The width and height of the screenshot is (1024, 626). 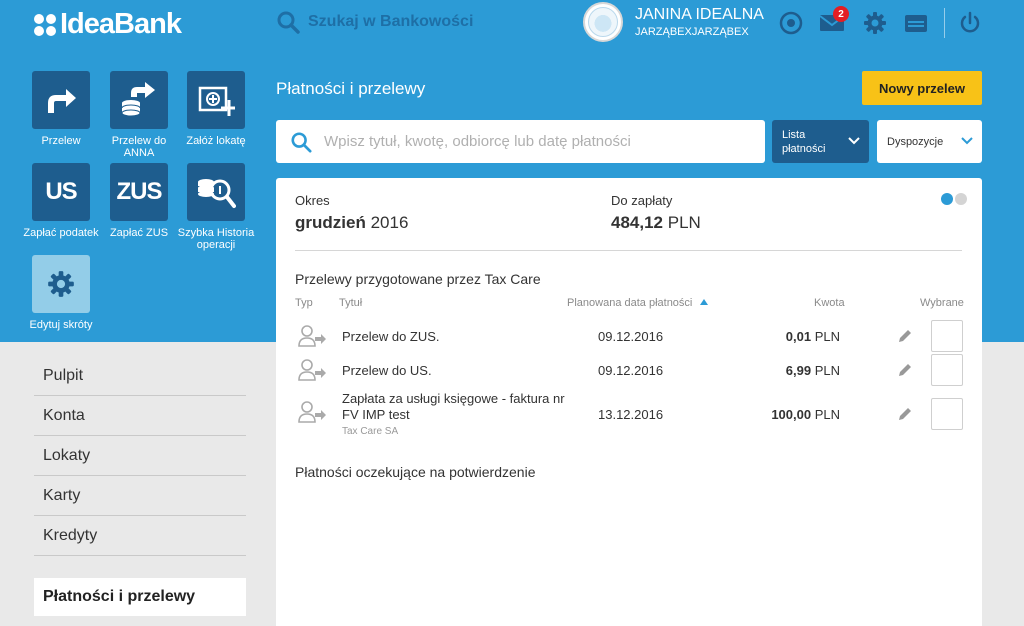 I want to click on carousel-dot-active, so click(x=947, y=199).